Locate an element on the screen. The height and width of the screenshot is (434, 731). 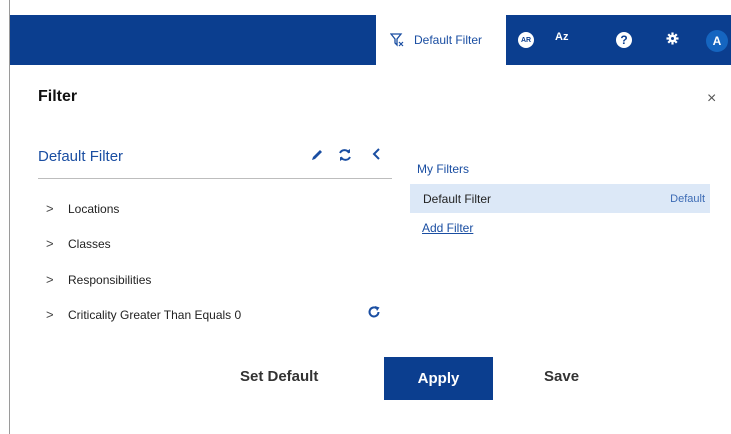
avatar: A is located at coordinates (717, 41).